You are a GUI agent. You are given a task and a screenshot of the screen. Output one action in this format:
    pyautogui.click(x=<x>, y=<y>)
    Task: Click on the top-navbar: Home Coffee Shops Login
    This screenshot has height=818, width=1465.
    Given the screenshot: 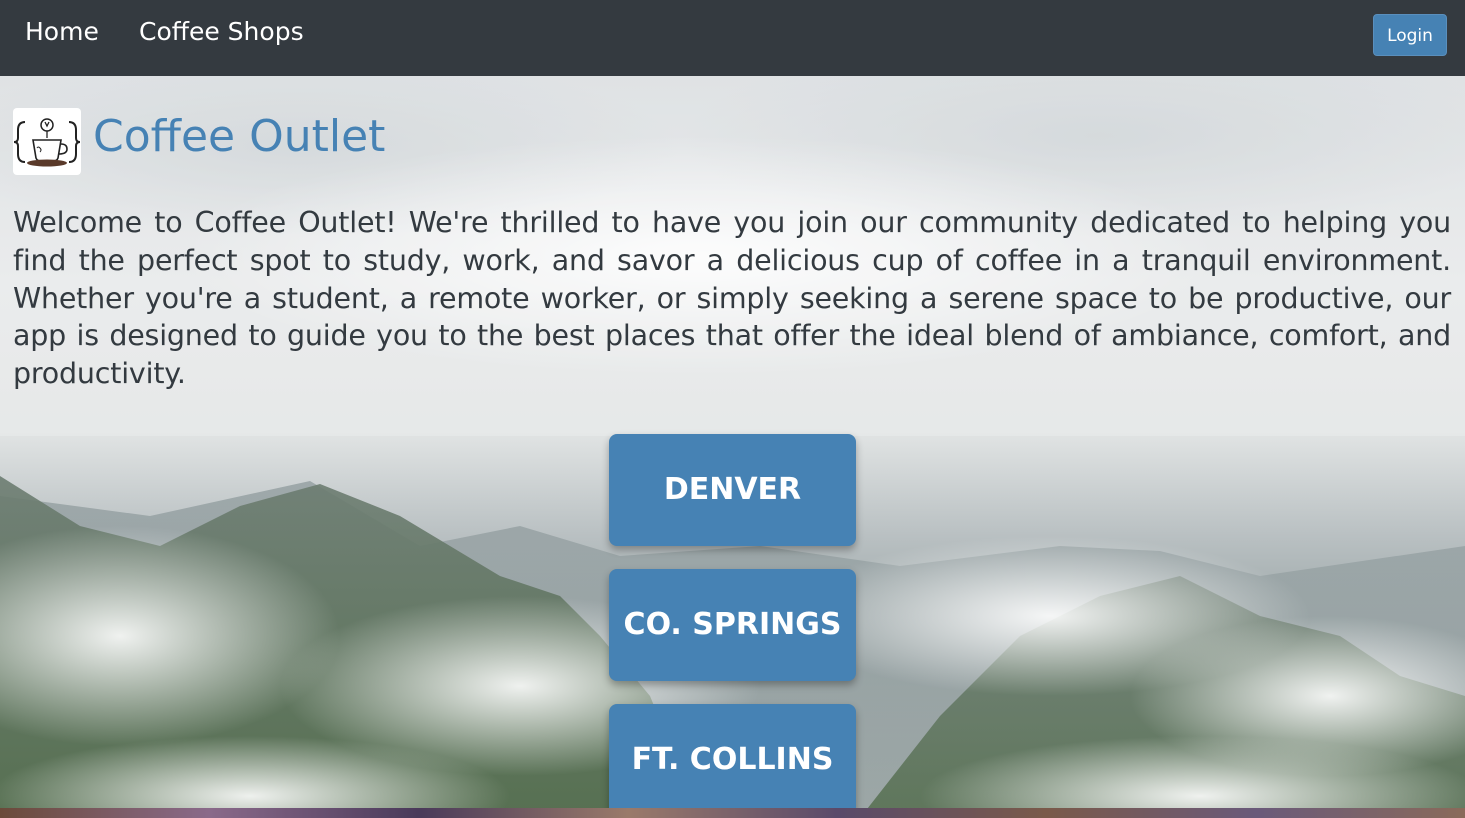 What is the action you would take?
    pyautogui.click(x=732, y=38)
    